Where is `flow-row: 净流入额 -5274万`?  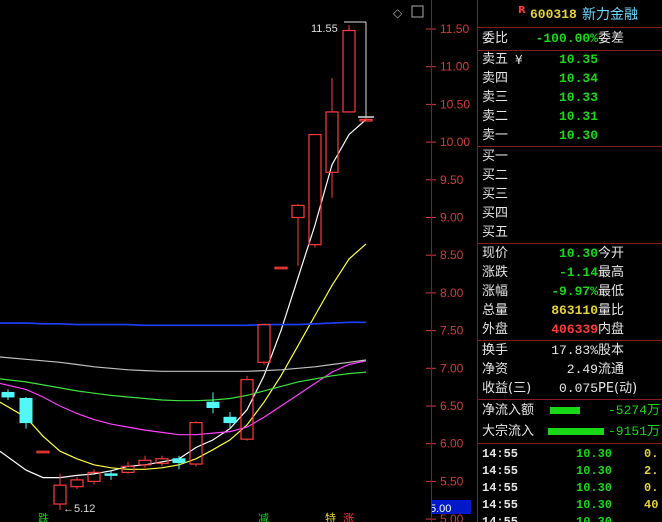 flow-row: 净流入额 -5274万 is located at coordinates (570, 411).